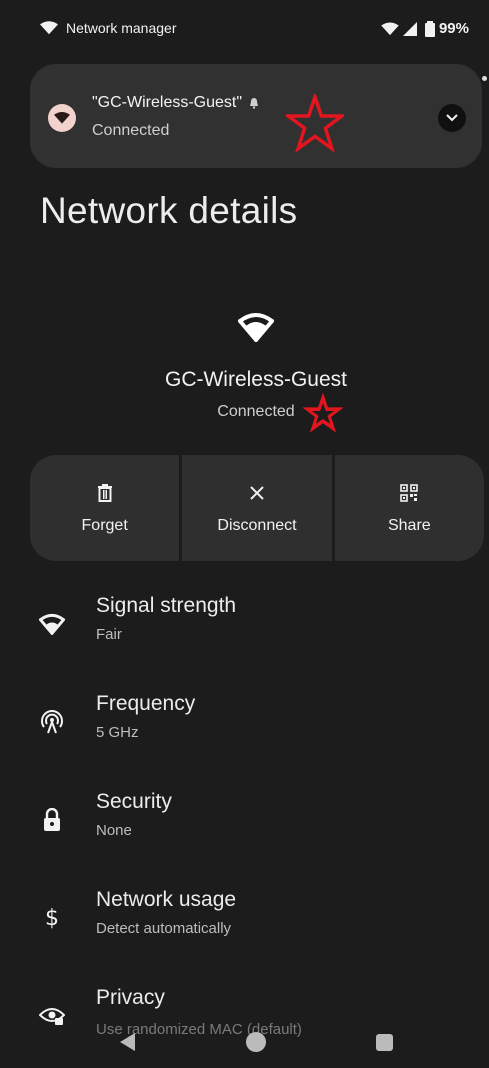 The width and height of the screenshot is (489, 1068). I want to click on status-bar-right: 99%, so click(425, 28).